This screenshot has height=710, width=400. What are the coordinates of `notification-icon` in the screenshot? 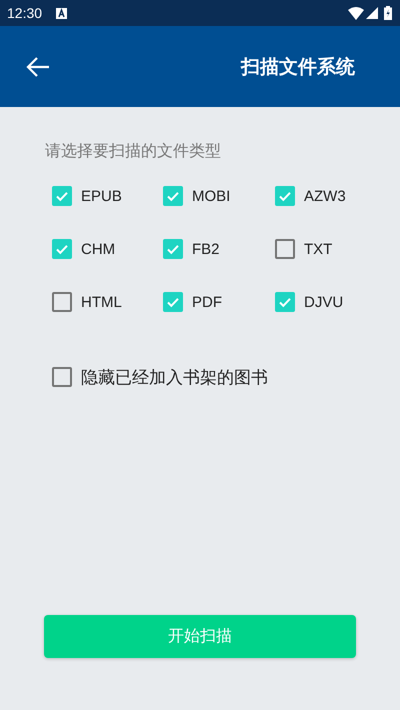 It's located at (62, 13).